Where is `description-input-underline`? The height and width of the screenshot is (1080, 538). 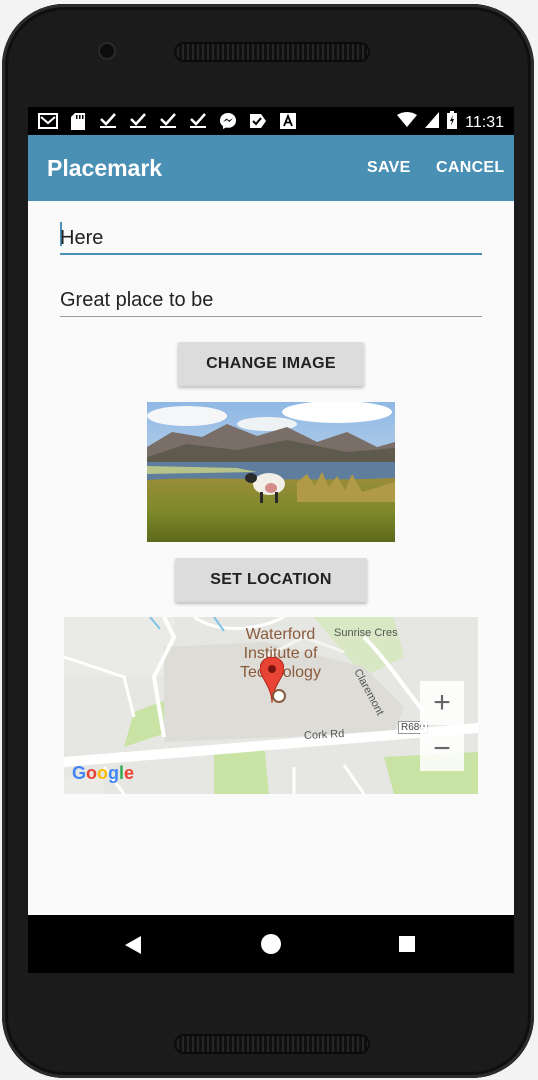 description-input-underline is located at coordinates (271, 316).